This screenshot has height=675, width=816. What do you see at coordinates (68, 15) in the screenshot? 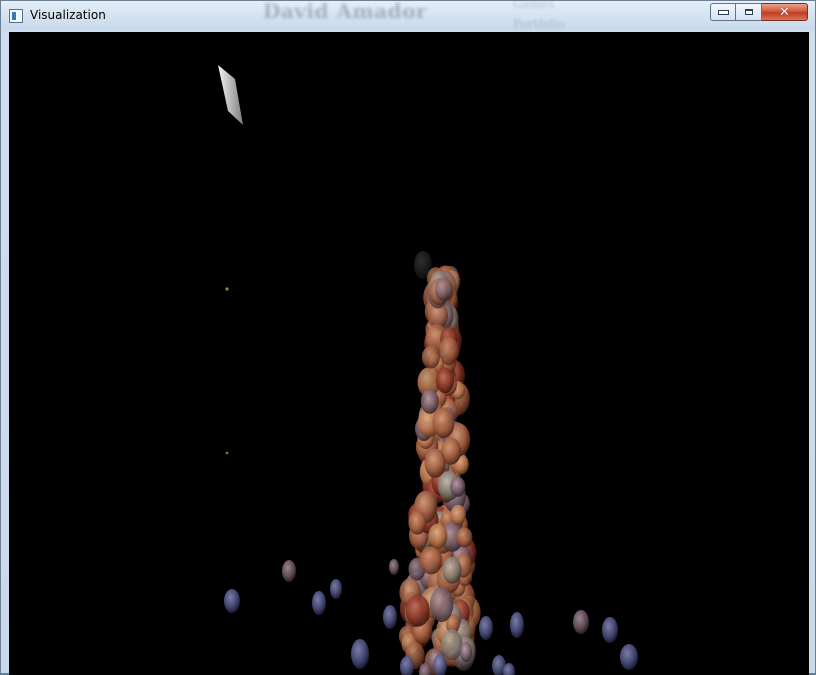
I see `window-title: Visualization` at bounding box center [68, 15].